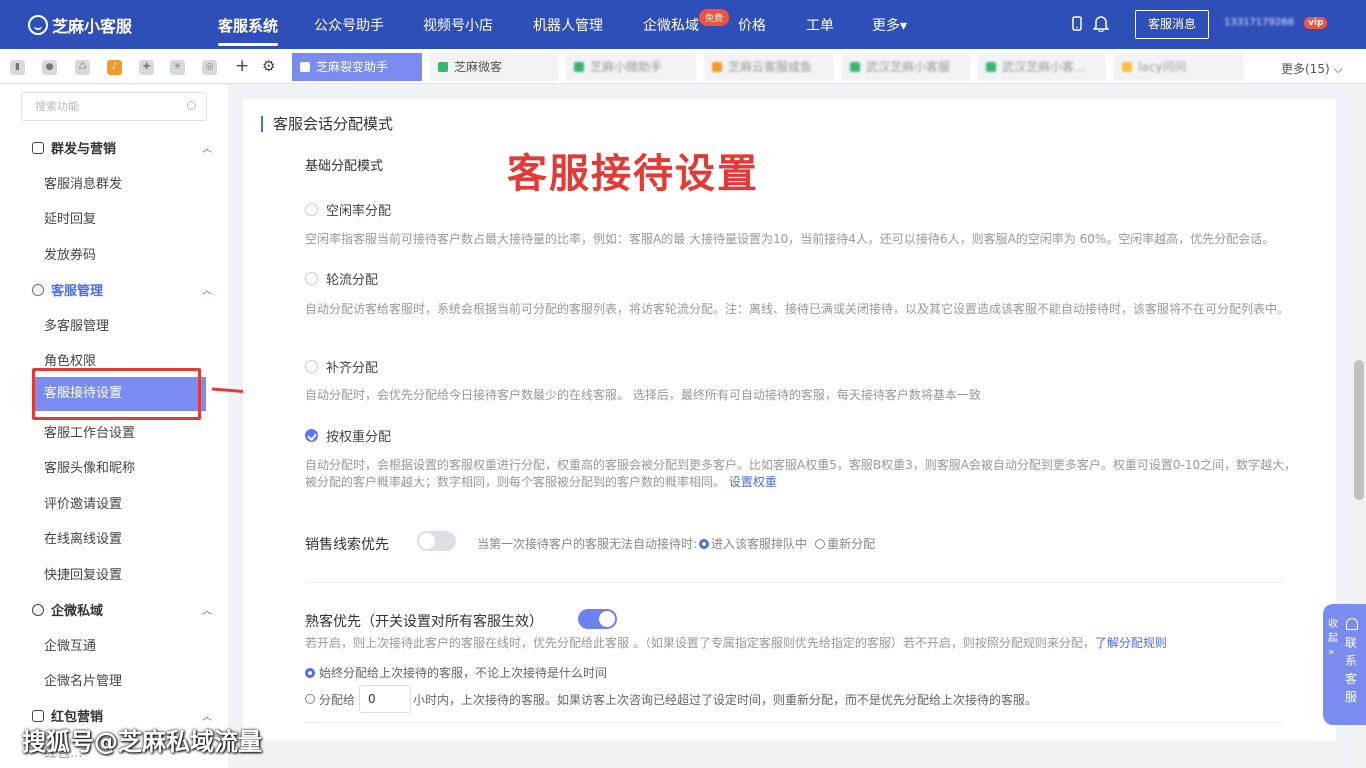 This screenshot has width=1366, height=768. What do you see at coordinates (1172, 24) in the screenshot?
I see `kefu-message-button: 客服消息` at bounding box center [1172, 24].